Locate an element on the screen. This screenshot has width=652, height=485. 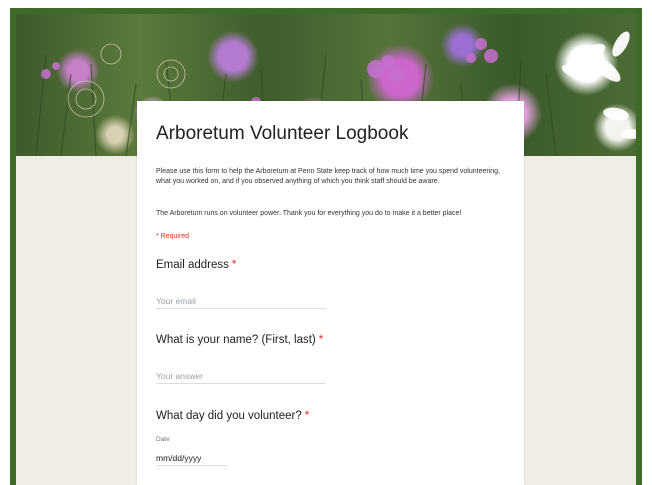
name-question-label: What is your name? (First, last) * is located at coordinates (239, 340).